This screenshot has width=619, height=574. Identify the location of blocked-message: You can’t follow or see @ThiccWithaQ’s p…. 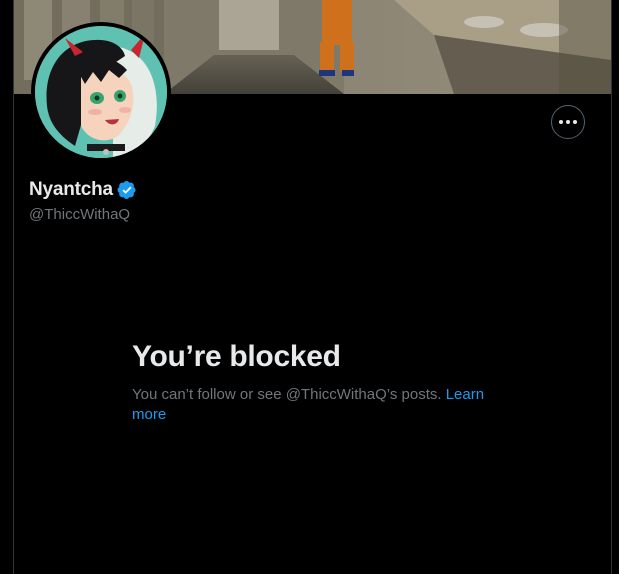
(317, 405).